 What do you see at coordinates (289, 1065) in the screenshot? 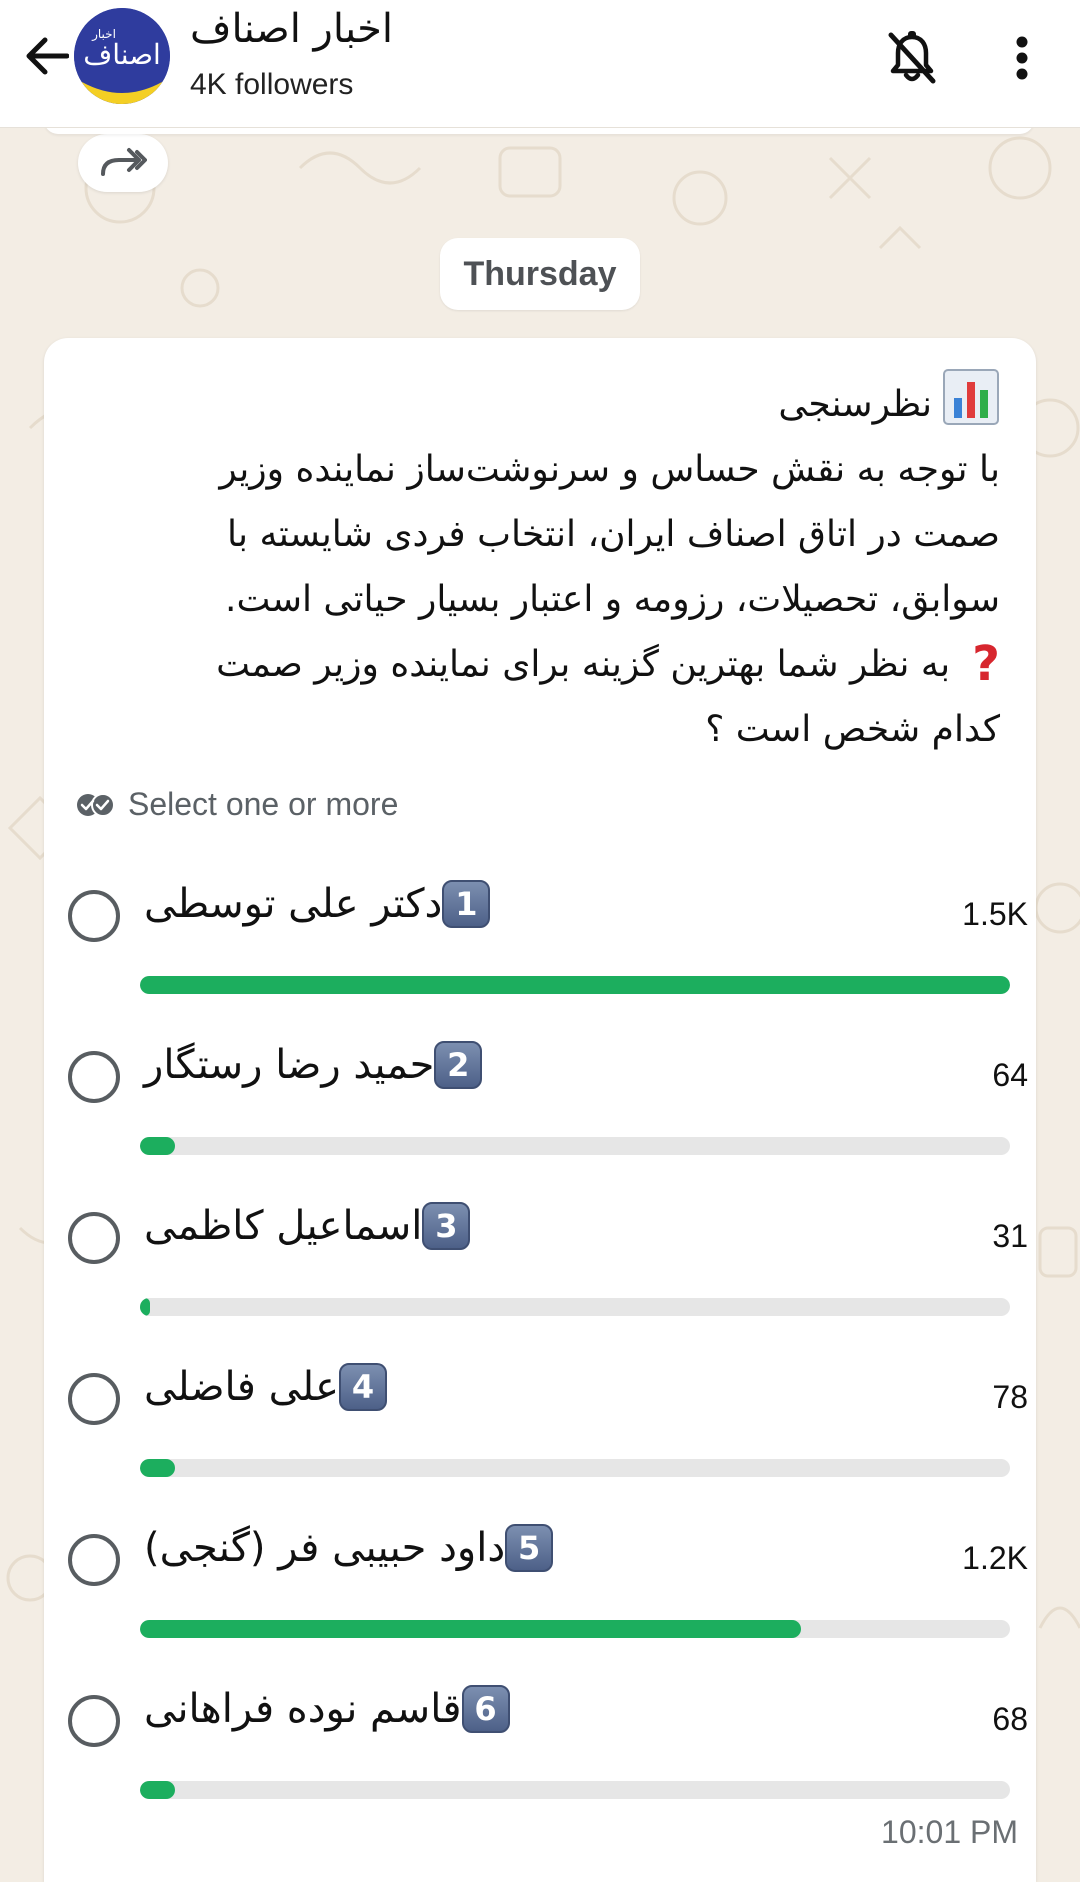
I see `option-text: حمید رضا رستگار` at bounding box center [289, 1065].